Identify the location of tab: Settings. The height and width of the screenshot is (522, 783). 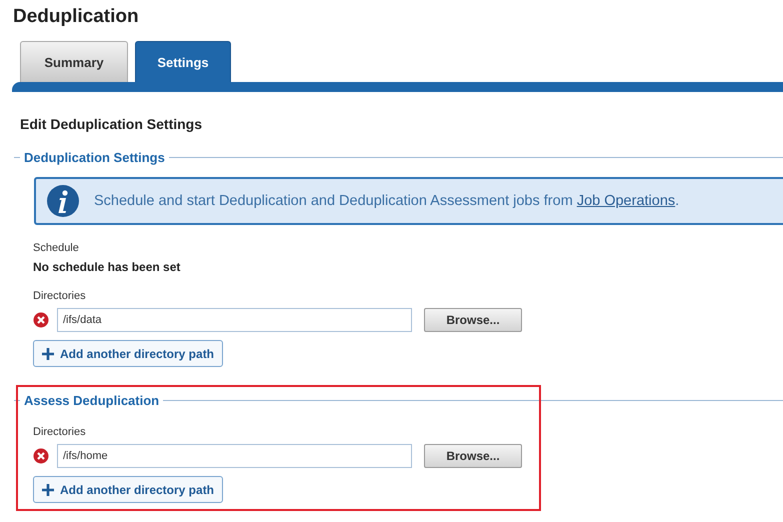
(183, 61).